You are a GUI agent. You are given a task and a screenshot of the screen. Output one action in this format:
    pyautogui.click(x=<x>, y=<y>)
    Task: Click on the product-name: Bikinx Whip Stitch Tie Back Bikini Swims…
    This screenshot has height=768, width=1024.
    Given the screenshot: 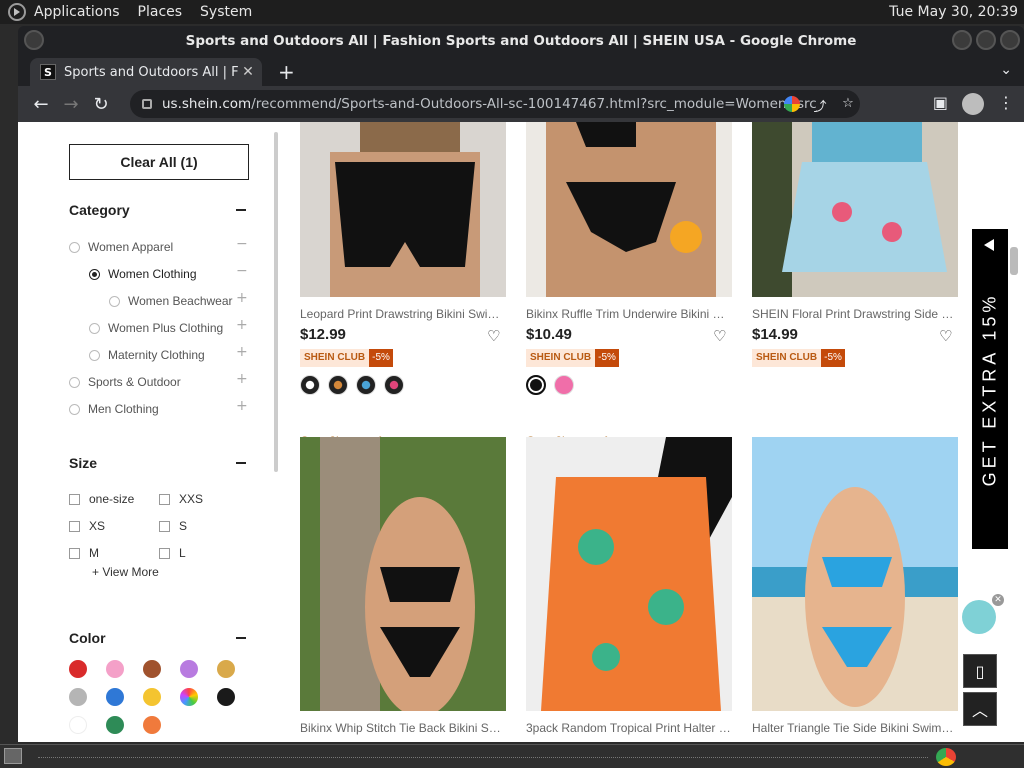 What is the action you would take?
    pyautogui.click(x=403, y=728)
    